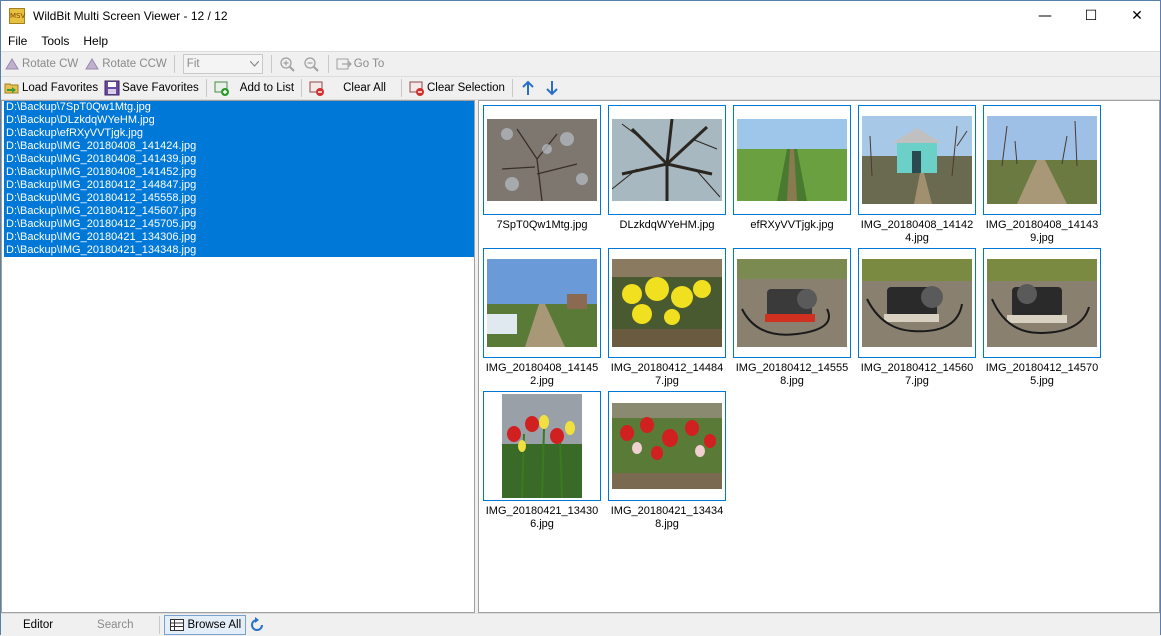 This screenshot has width=1161, height=636. What do you see at coordinates (239, 250) in the screenshot?
I see `list-item: D:\Backup\IMG_20180421_134348.jpg` at bounding box center [239, 250].